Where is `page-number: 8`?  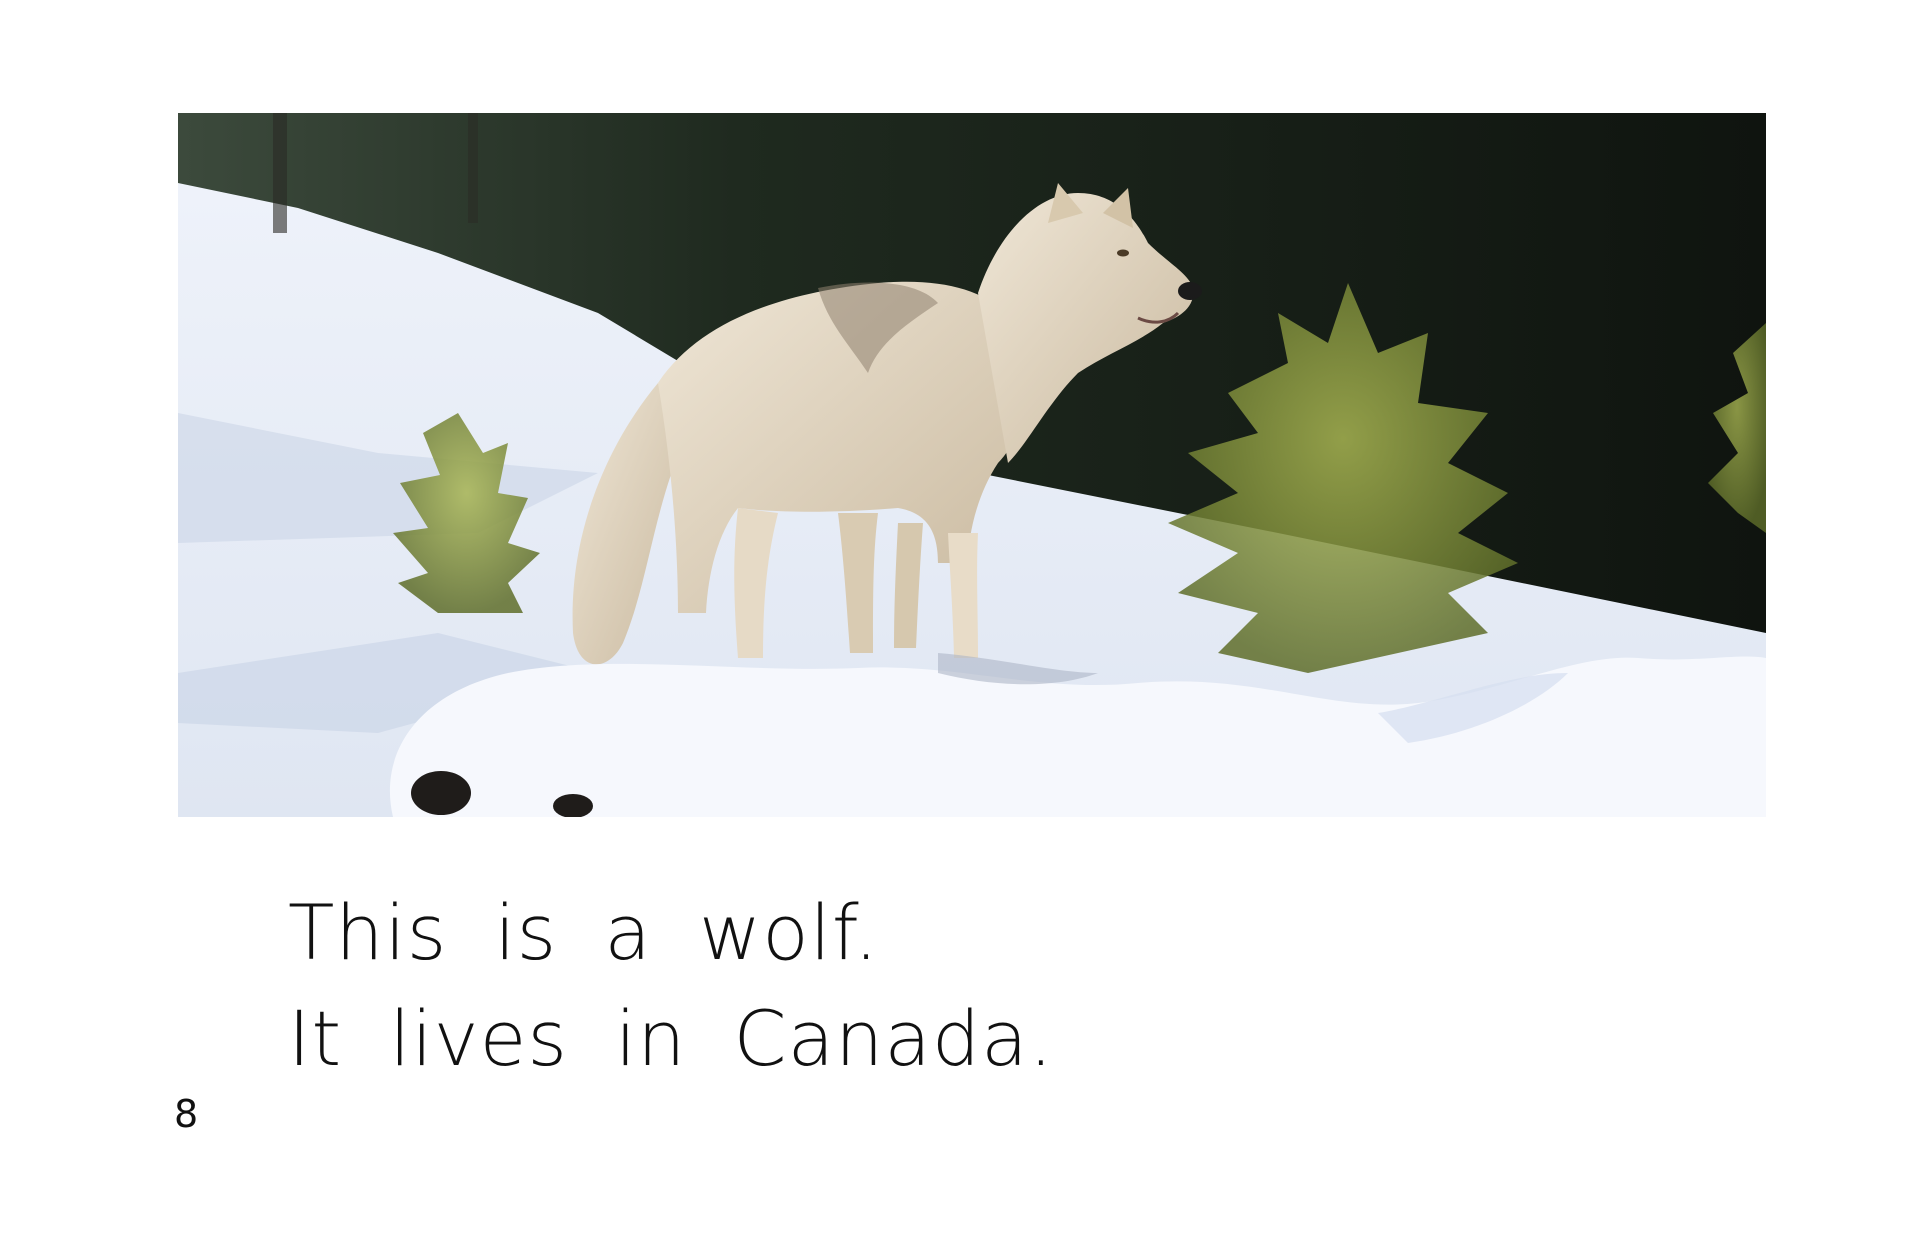
page-number: 8 is located at coordinates (186, 1114).